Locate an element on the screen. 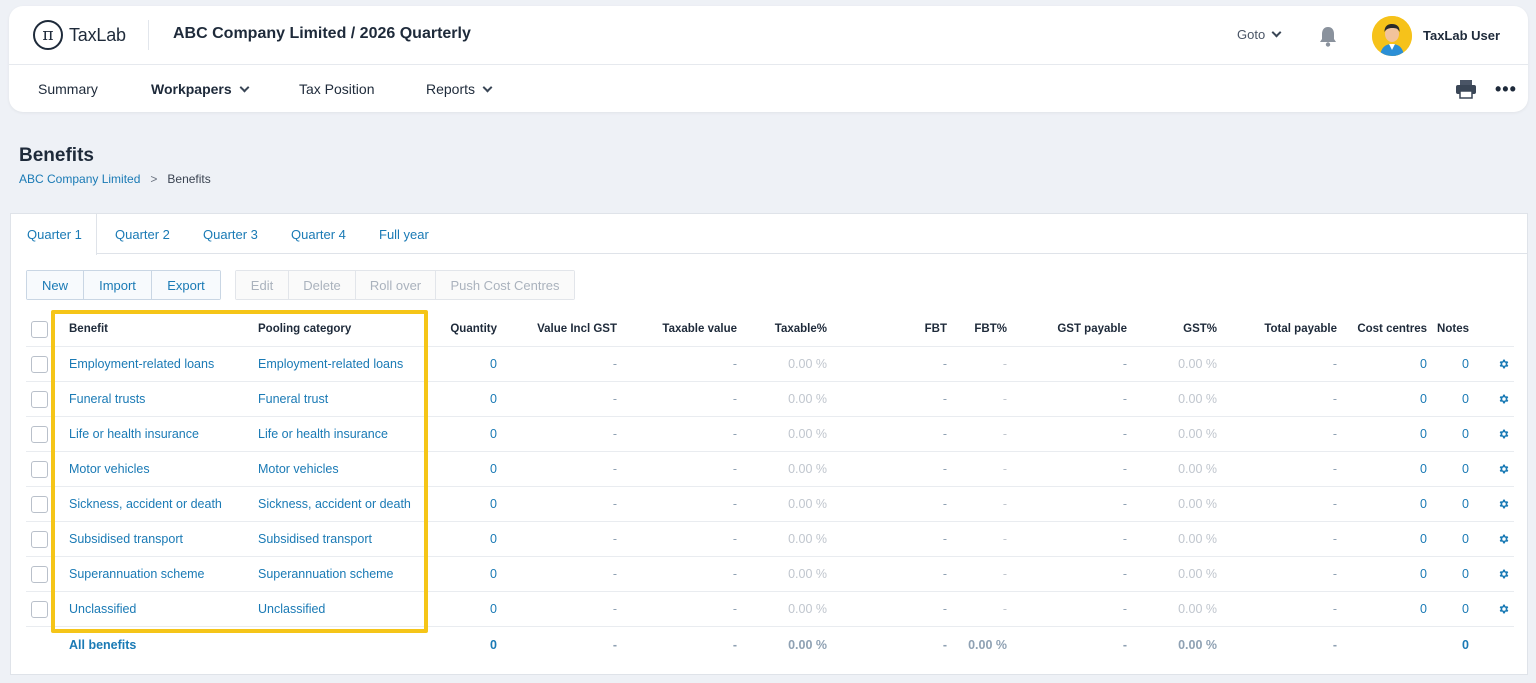 This screenshot has height=683, width=1536. goto-dropdown: Goto is located at coordinates (1259, 34).